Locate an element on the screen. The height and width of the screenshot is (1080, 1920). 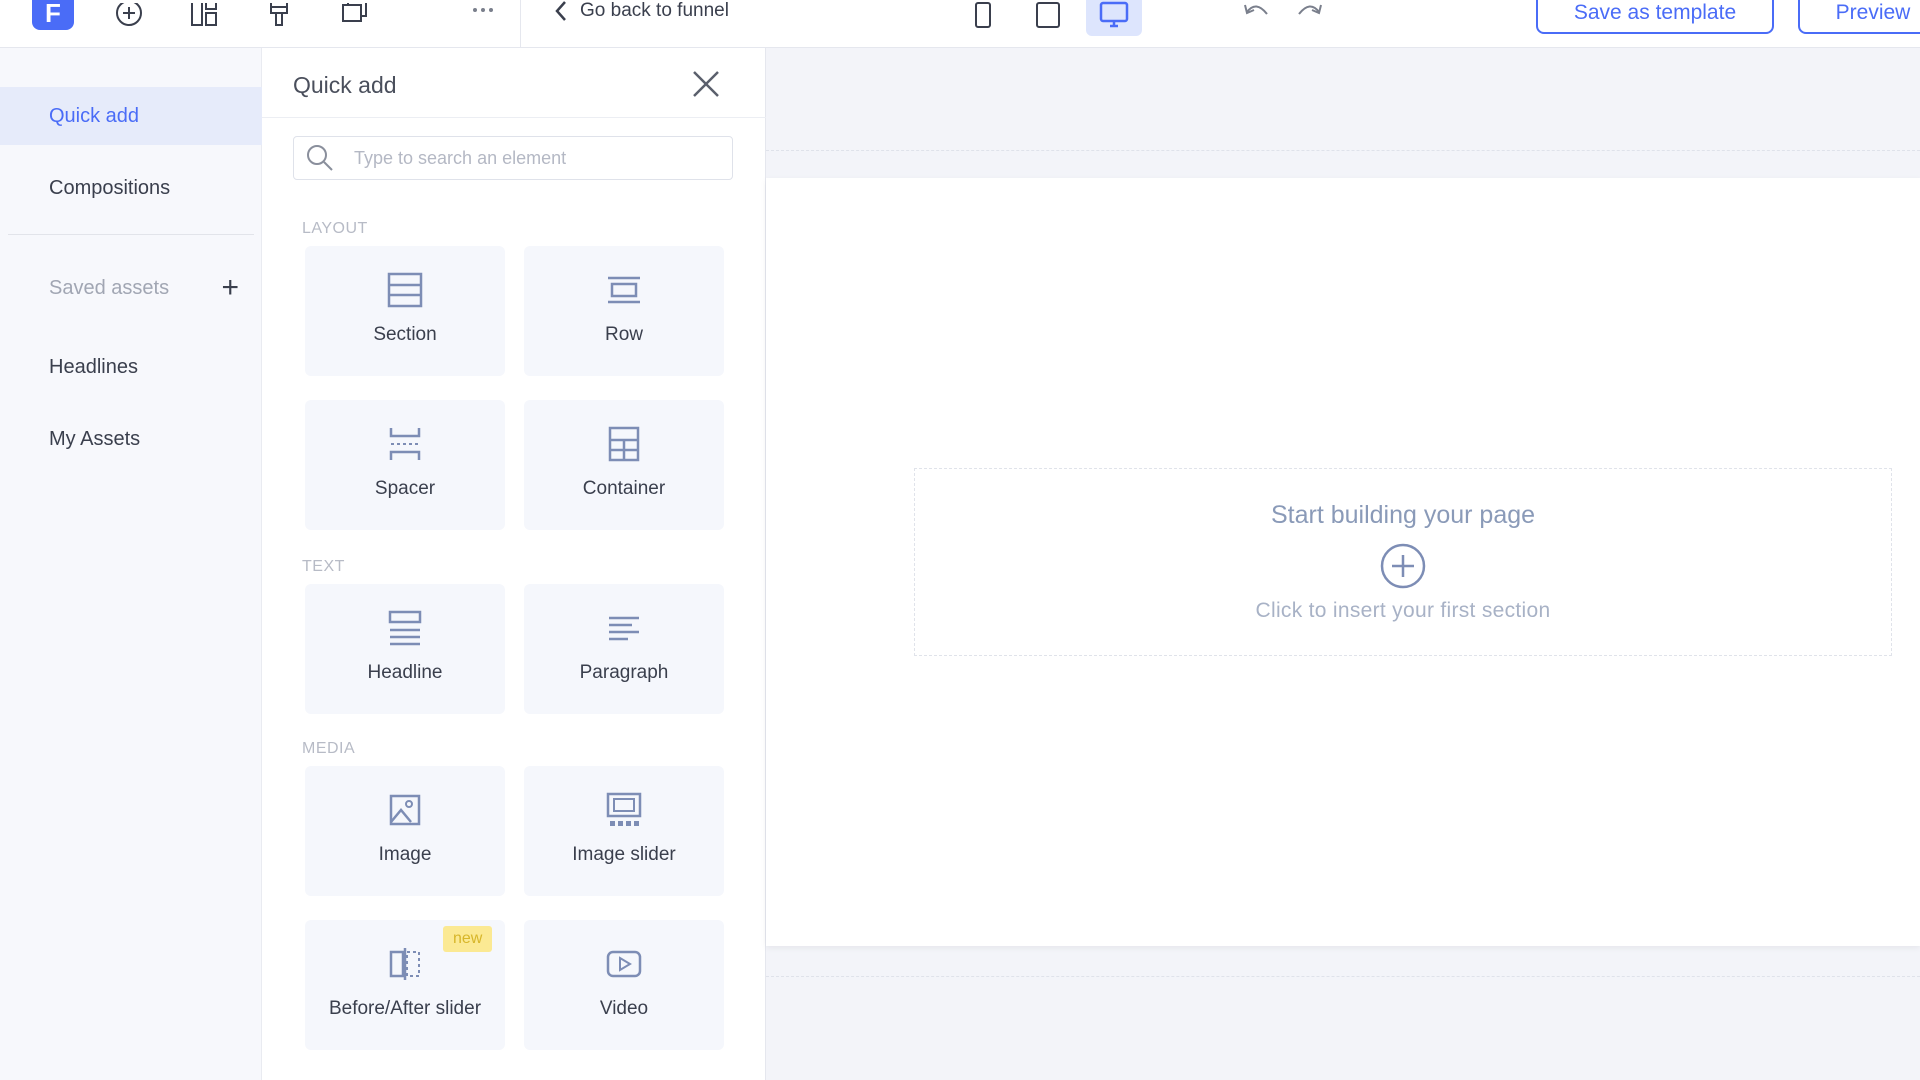
app-logo: F is located at coordinates (53, 15).